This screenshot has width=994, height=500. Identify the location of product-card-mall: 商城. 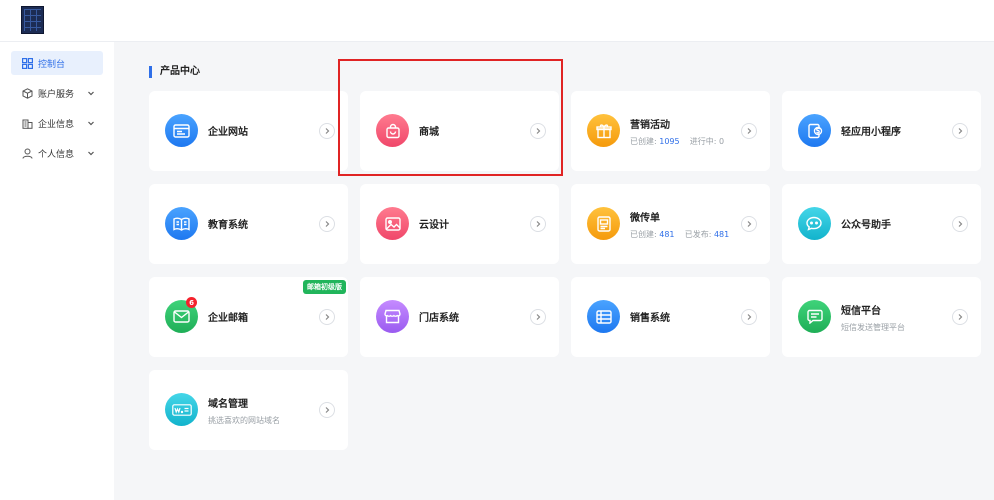
(459, 131).